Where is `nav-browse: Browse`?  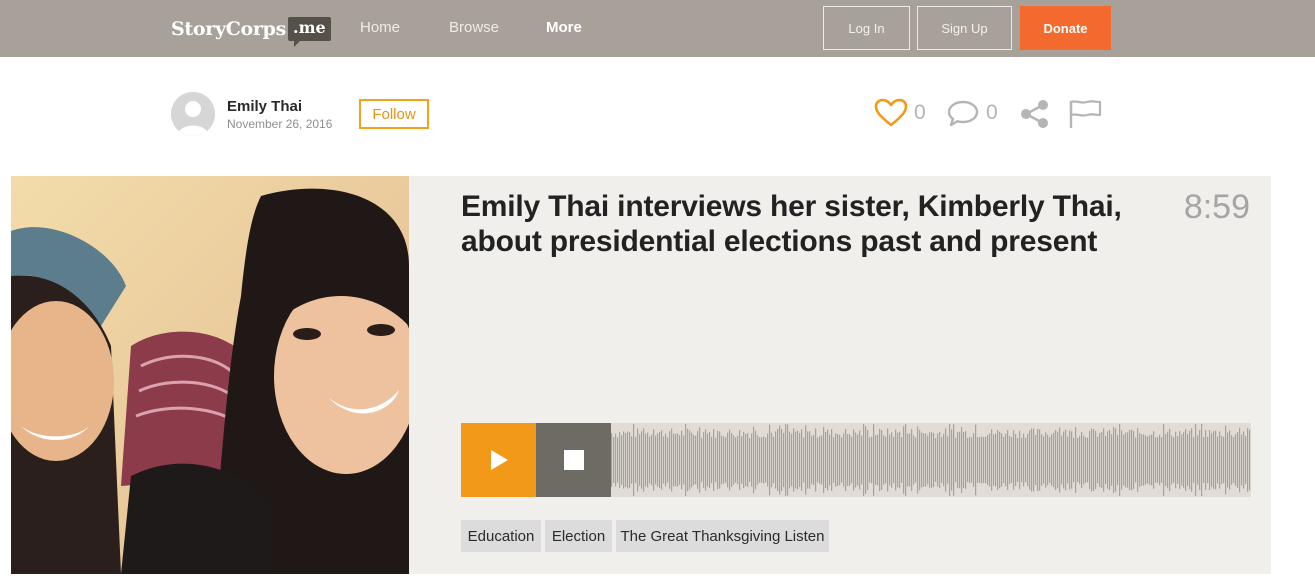
nav-browse: Browse is located at coordinates (474, 28).